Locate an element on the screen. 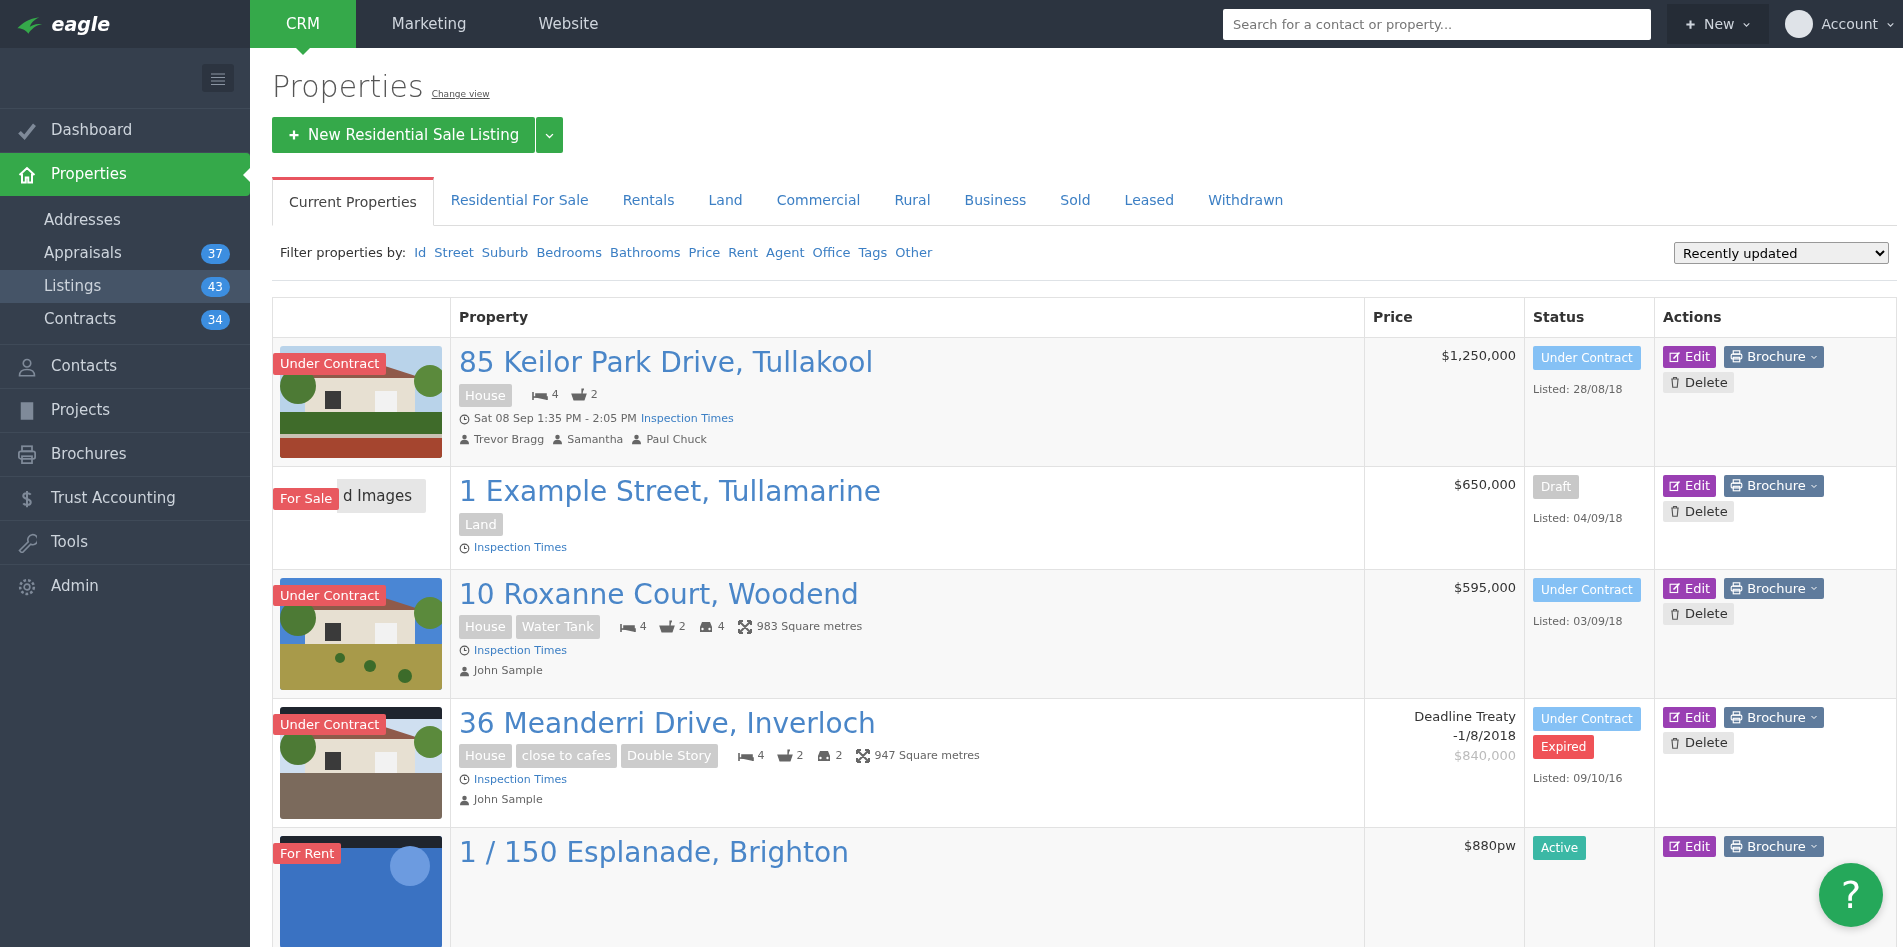 The image size is (1903, 947). filter-link: Price is located at coordinates (704, 253).